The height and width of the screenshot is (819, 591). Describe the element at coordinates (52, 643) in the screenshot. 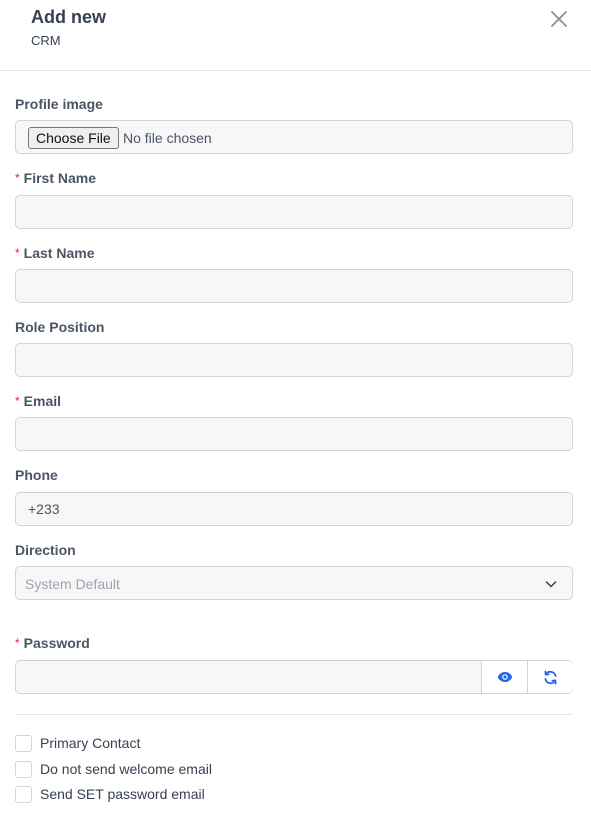

I see `password-label: * Password` at that location.